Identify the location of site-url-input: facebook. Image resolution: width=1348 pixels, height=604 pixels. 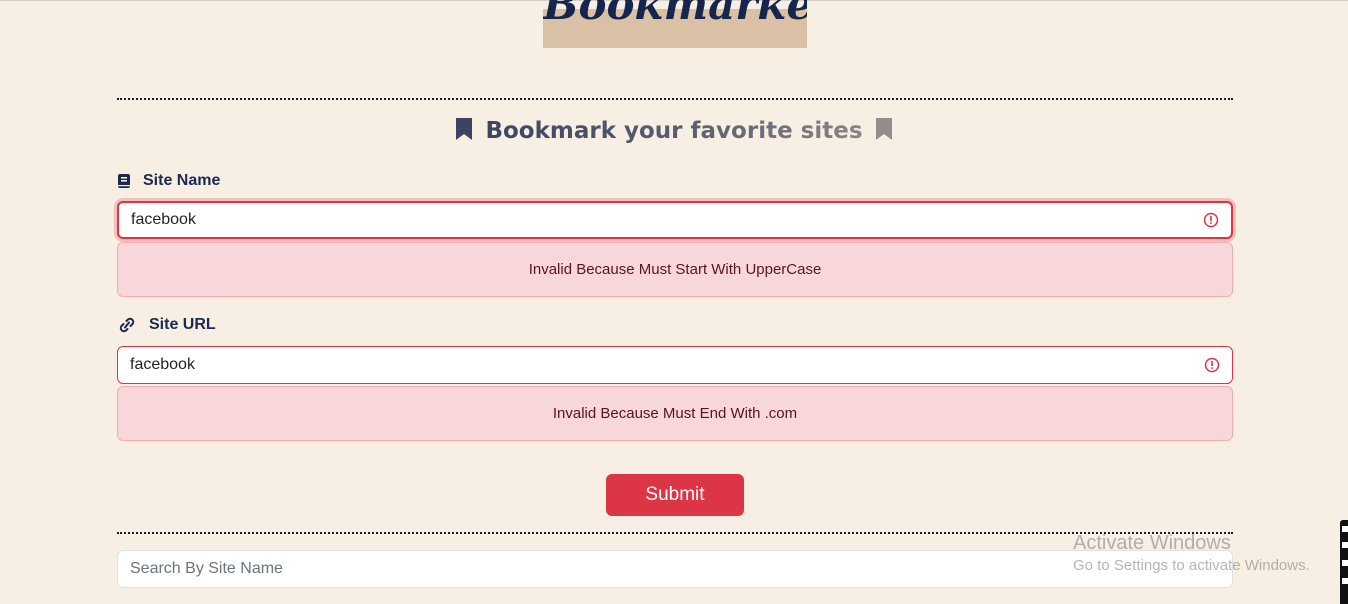
(675, 365).